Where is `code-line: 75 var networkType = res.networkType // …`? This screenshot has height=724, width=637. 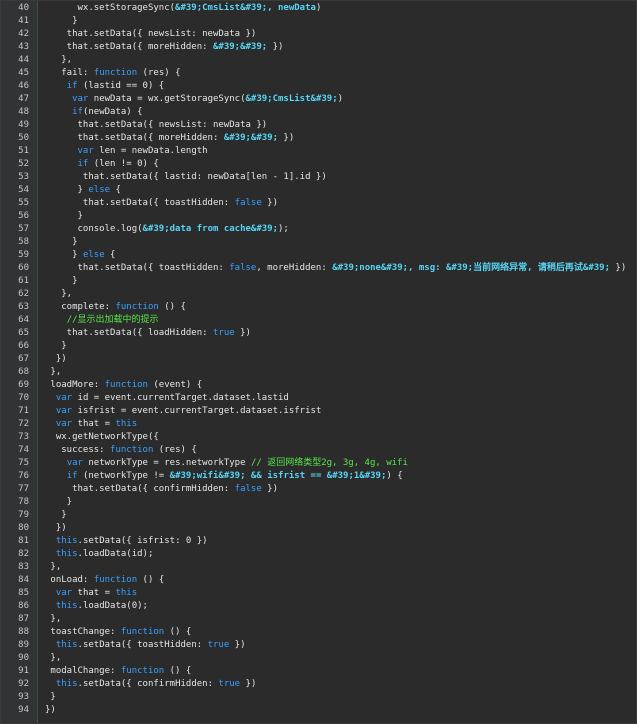
code-line: 75 var networkType = res.networkType // … is located at coordinates (319, 463).